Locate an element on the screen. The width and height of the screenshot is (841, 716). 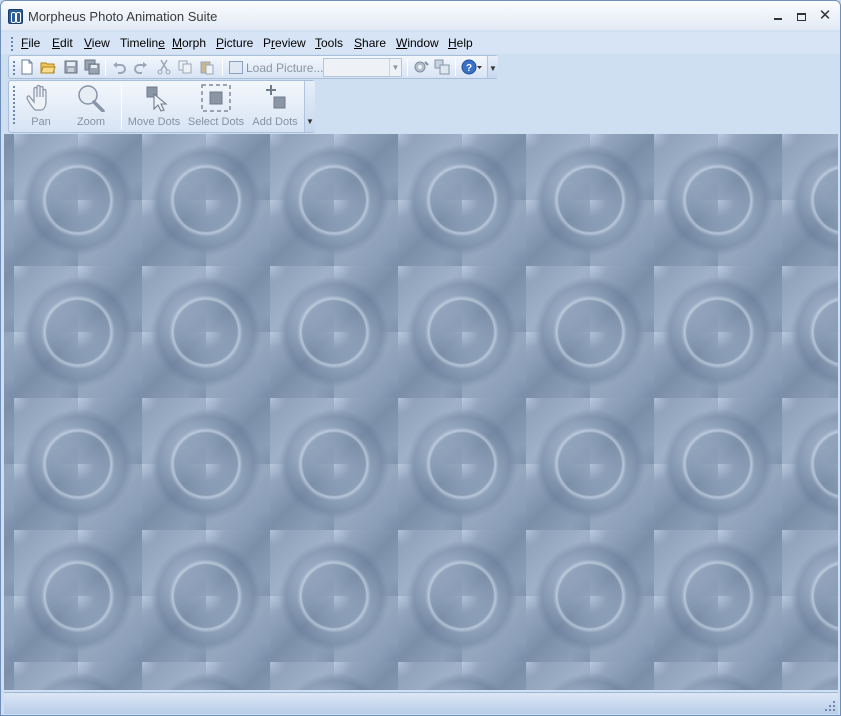
hand-icon is located at coordinates (36, 97).